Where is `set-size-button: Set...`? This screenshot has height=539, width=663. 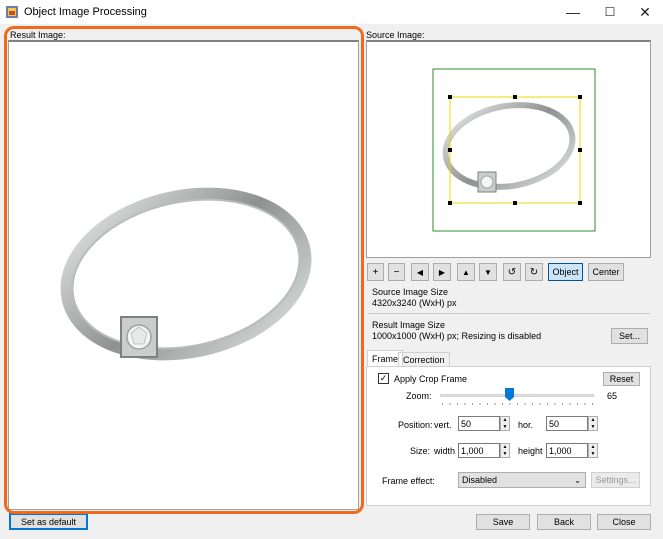
set-size-button: Set... is located at coordinates (629, 336).